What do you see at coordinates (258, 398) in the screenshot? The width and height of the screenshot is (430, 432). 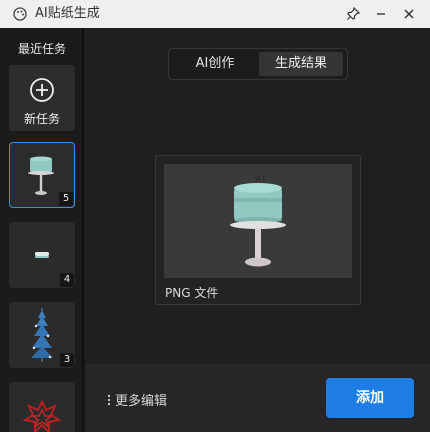 I see `bottom-action-bar: 更多编辑 添加` at bounding box center [258, 398].